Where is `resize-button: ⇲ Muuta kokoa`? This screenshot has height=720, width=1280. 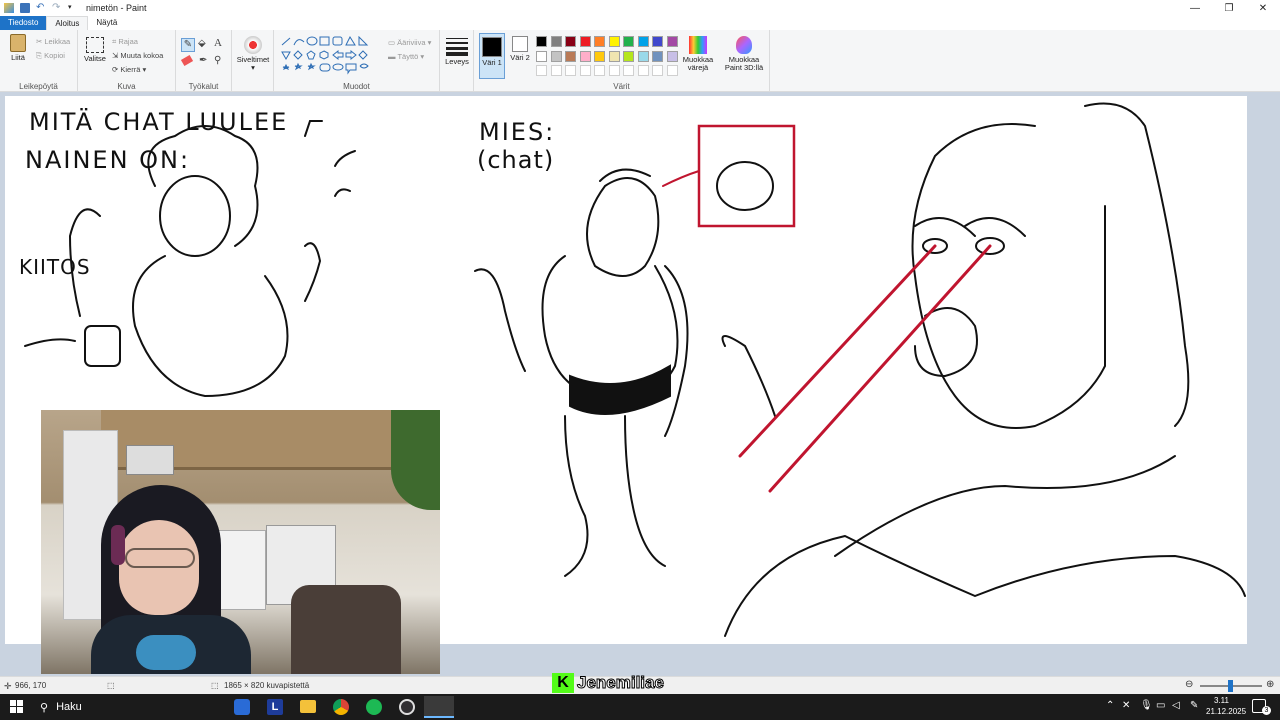
resize-button: ⇲ Muuta kokoa is located at coordinates (137, 55).